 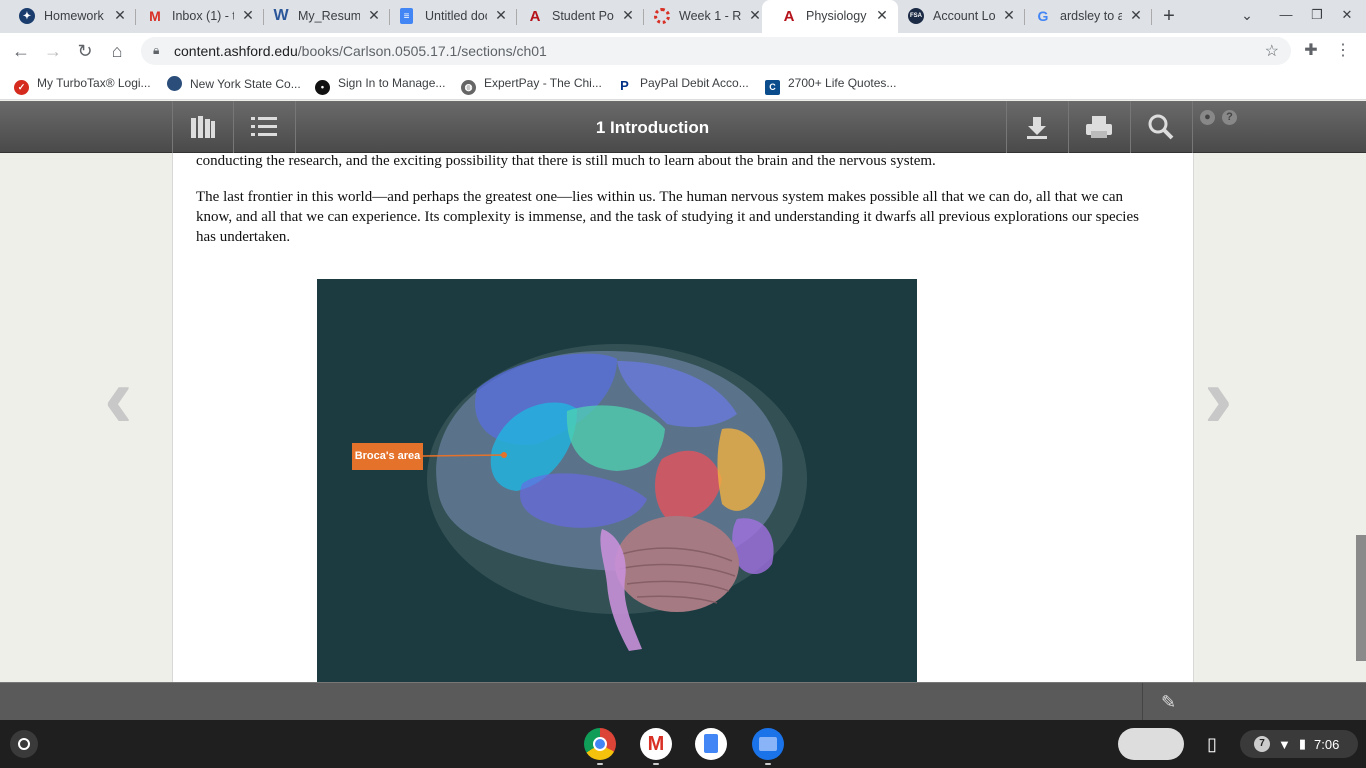 I want to click on next-page-arrow-icon: ›, so click(x=1218, y=398).